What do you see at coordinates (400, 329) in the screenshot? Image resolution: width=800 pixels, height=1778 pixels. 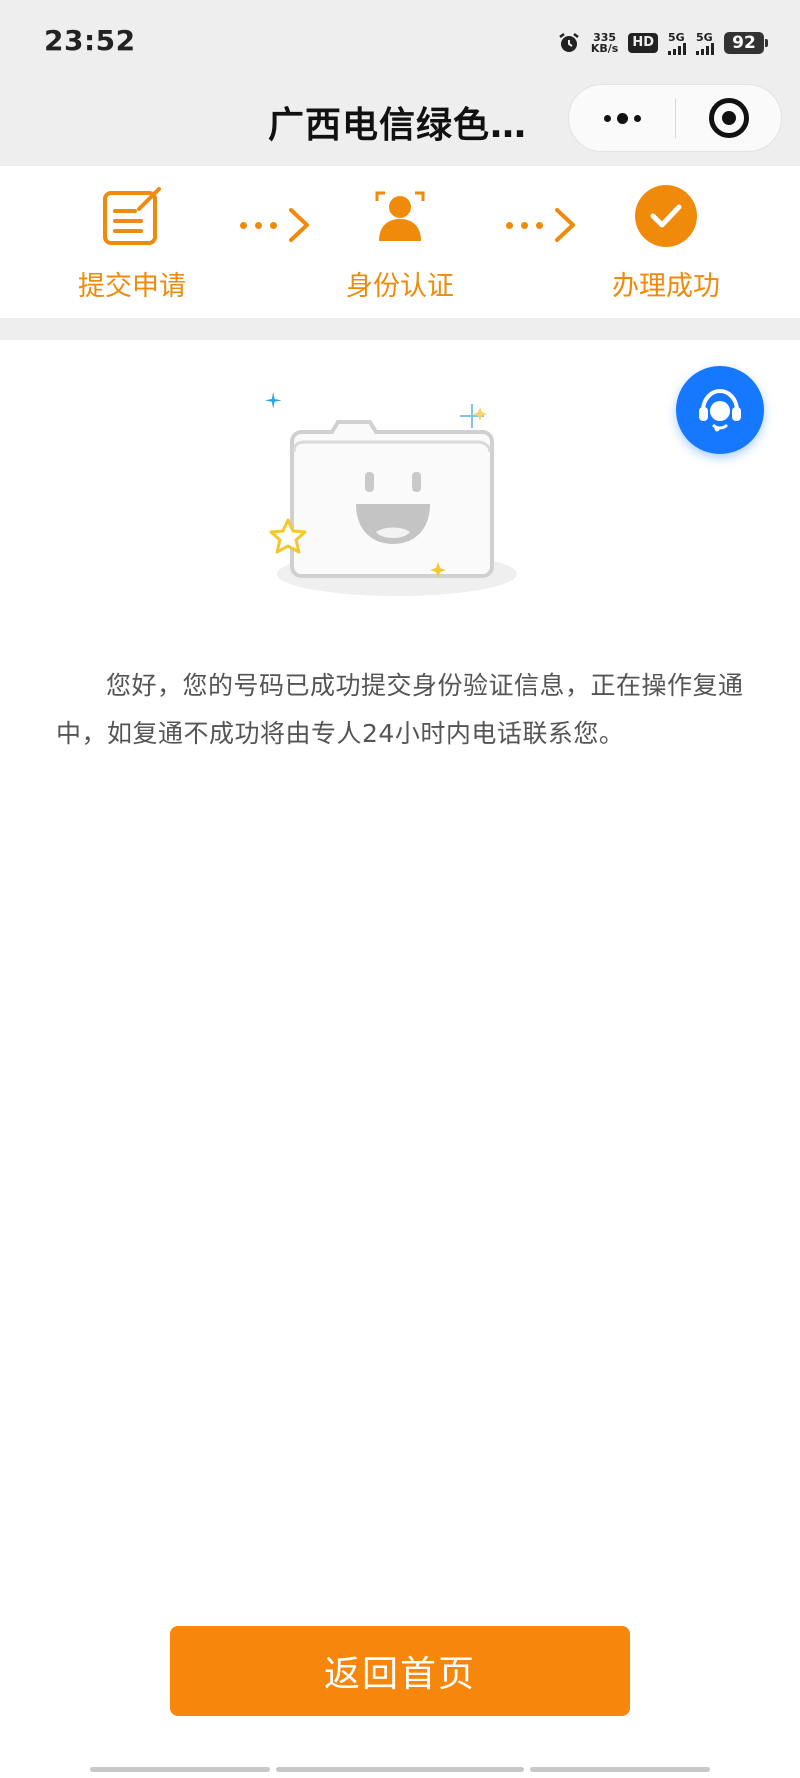 I see `section-divider` at bounding box center [400, 329].